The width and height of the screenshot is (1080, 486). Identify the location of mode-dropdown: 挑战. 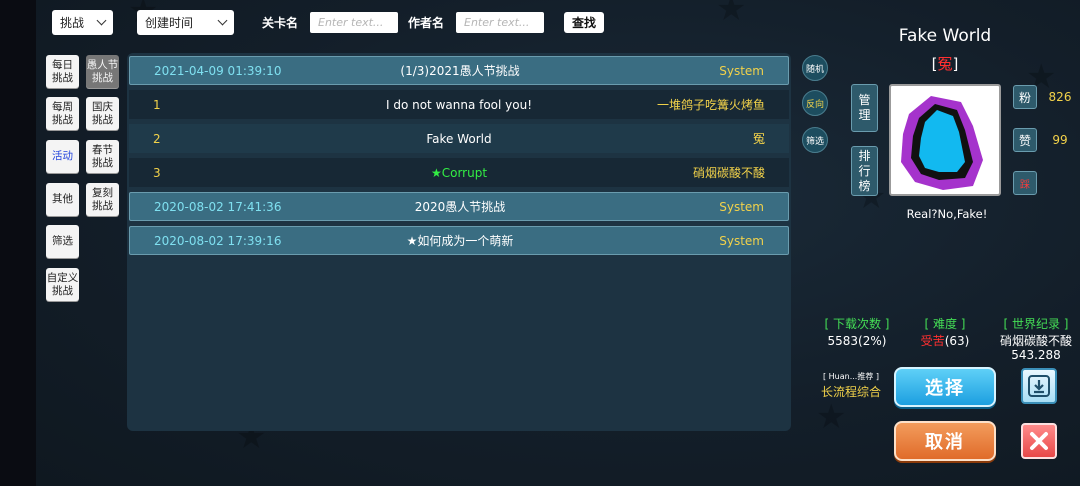
(82, 22).